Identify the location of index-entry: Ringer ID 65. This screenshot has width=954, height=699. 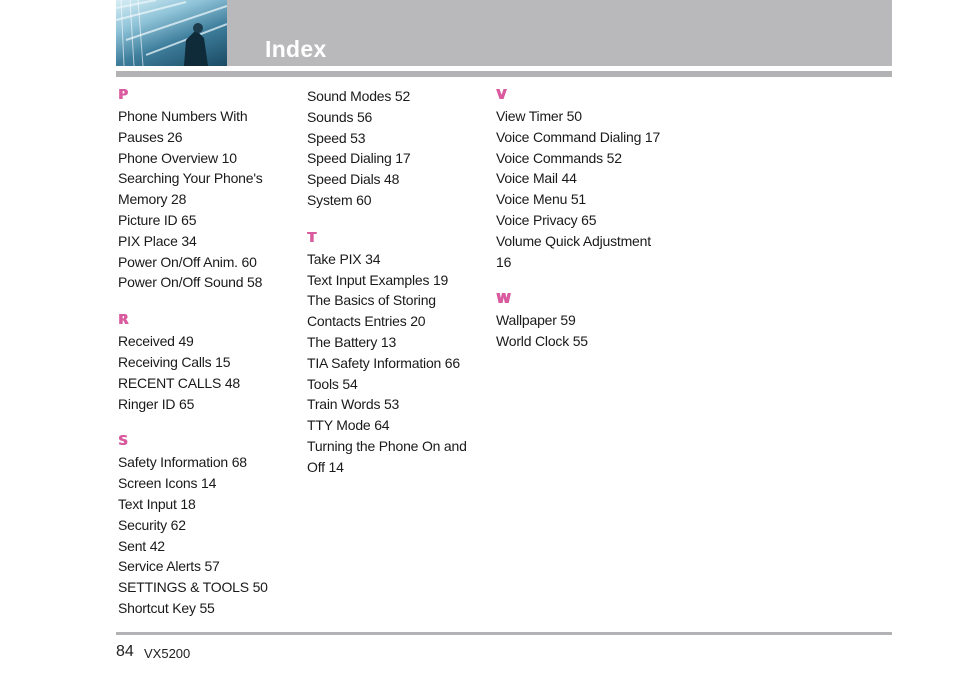
(156, 403).